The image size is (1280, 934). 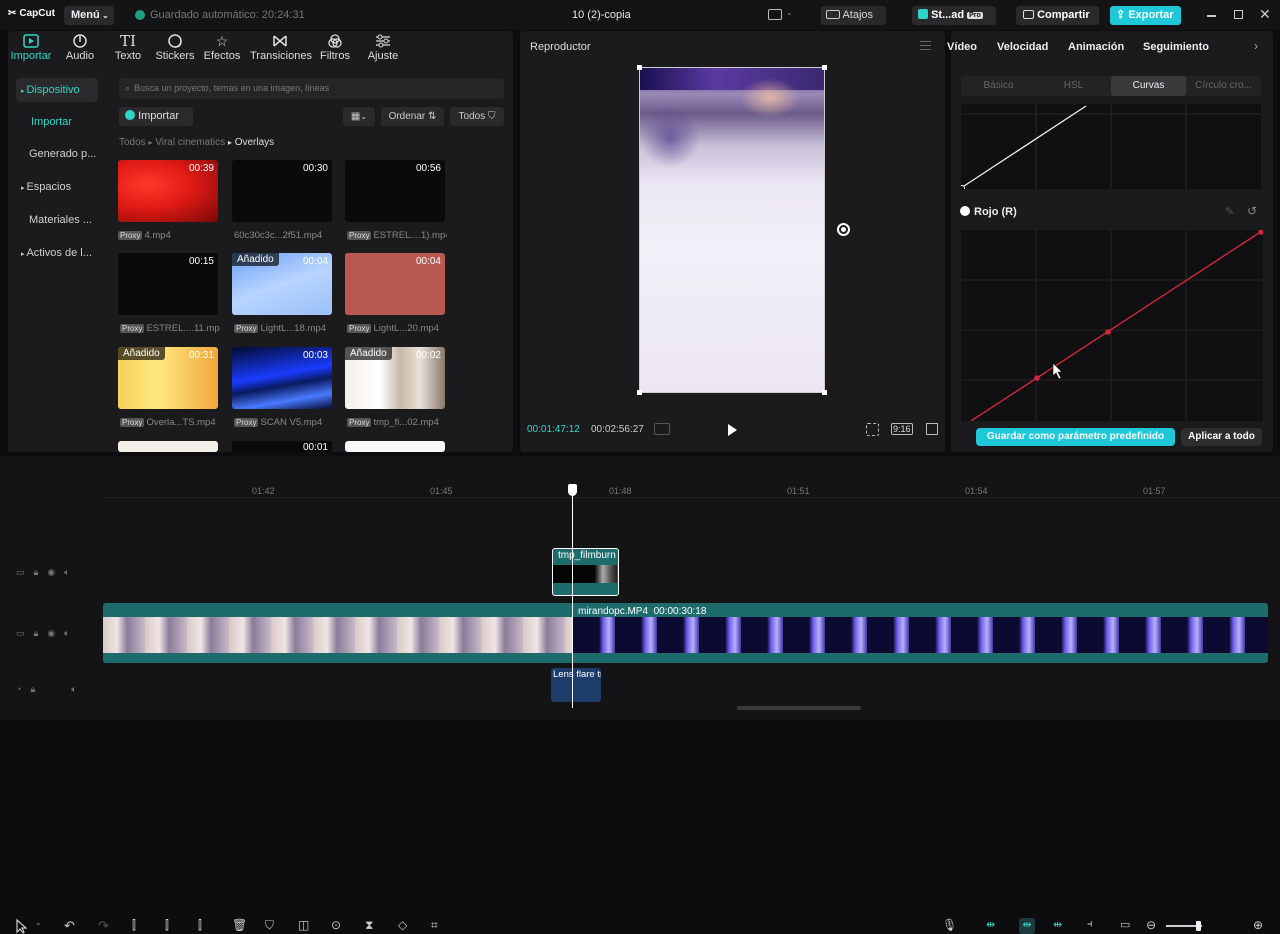 I want to click on crop-icon: ⌗, so click(x=439, y=926).